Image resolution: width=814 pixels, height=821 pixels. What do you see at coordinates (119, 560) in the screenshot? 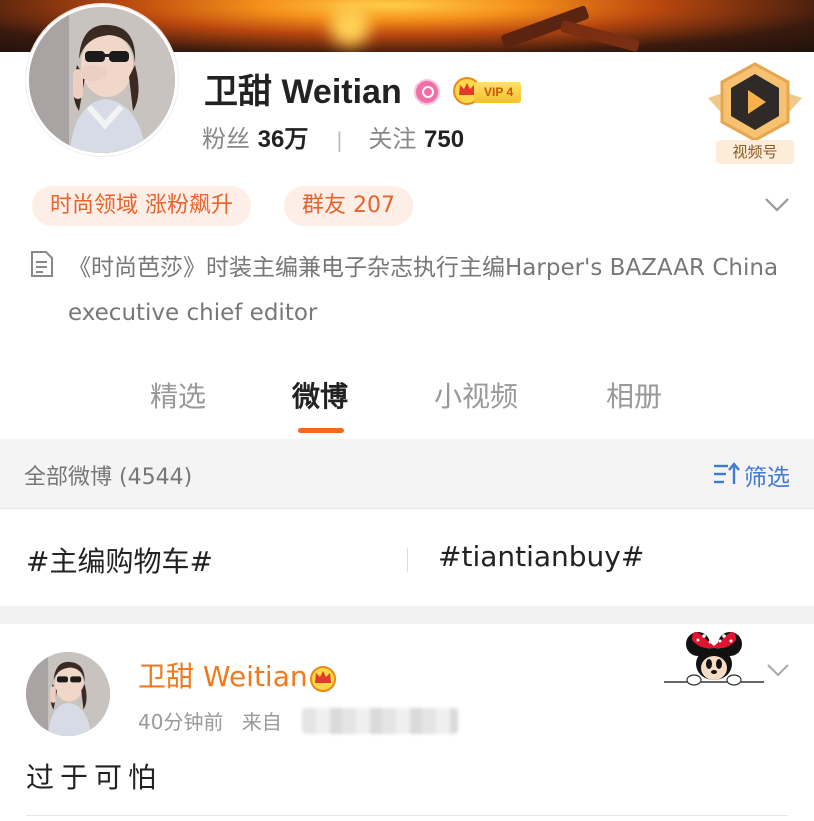
I see `topic-shopping-cart: #主编购物车#` at bounding box center [119, 560].